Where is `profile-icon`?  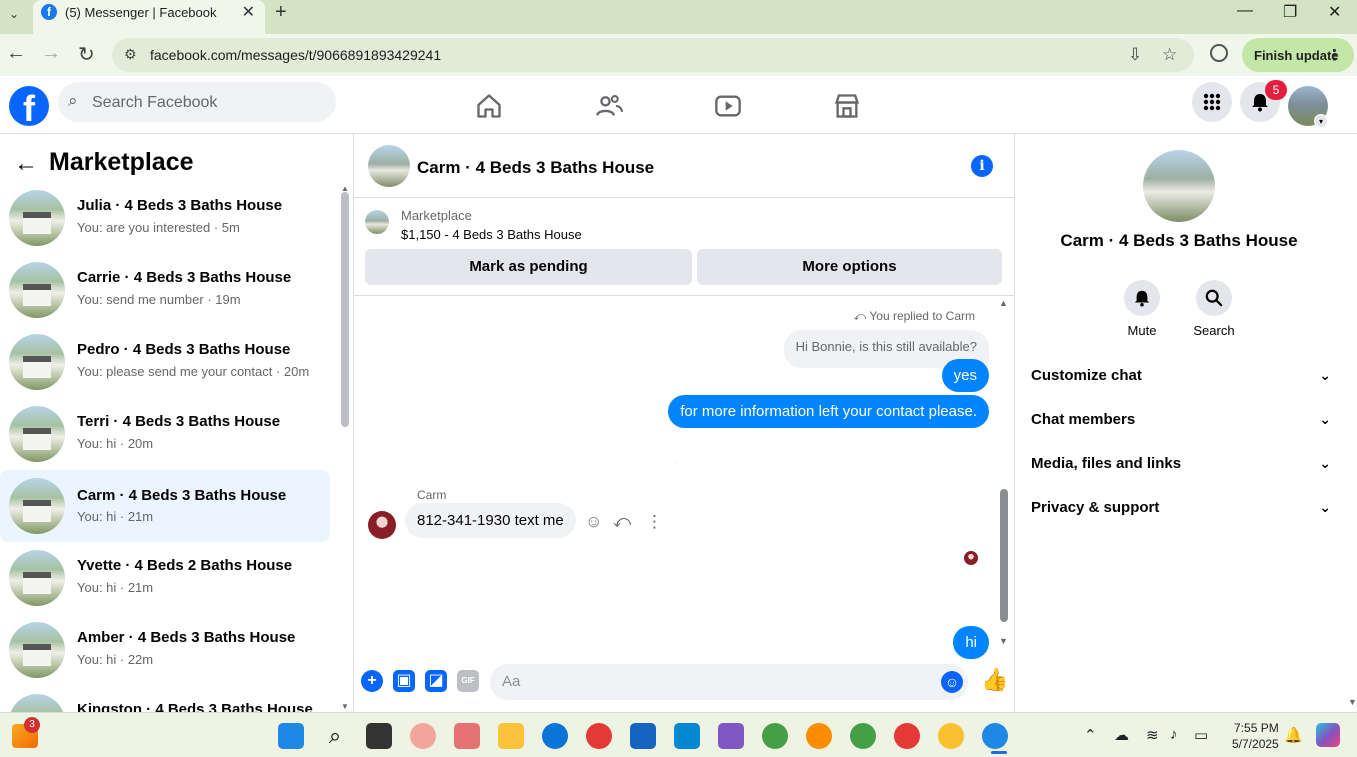 profile-icon is located at coordinates (1219, 53).